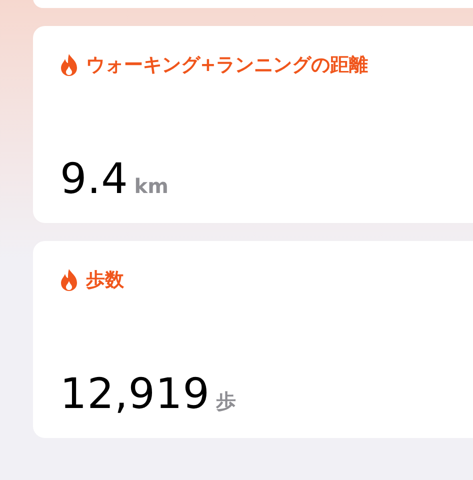 The image size is (473, 480). What do you see at coordinates (227, 65) in the screenshot?
I see `card-title: ウォーキング+ランニングの距離` at bounding box center [227, 65].